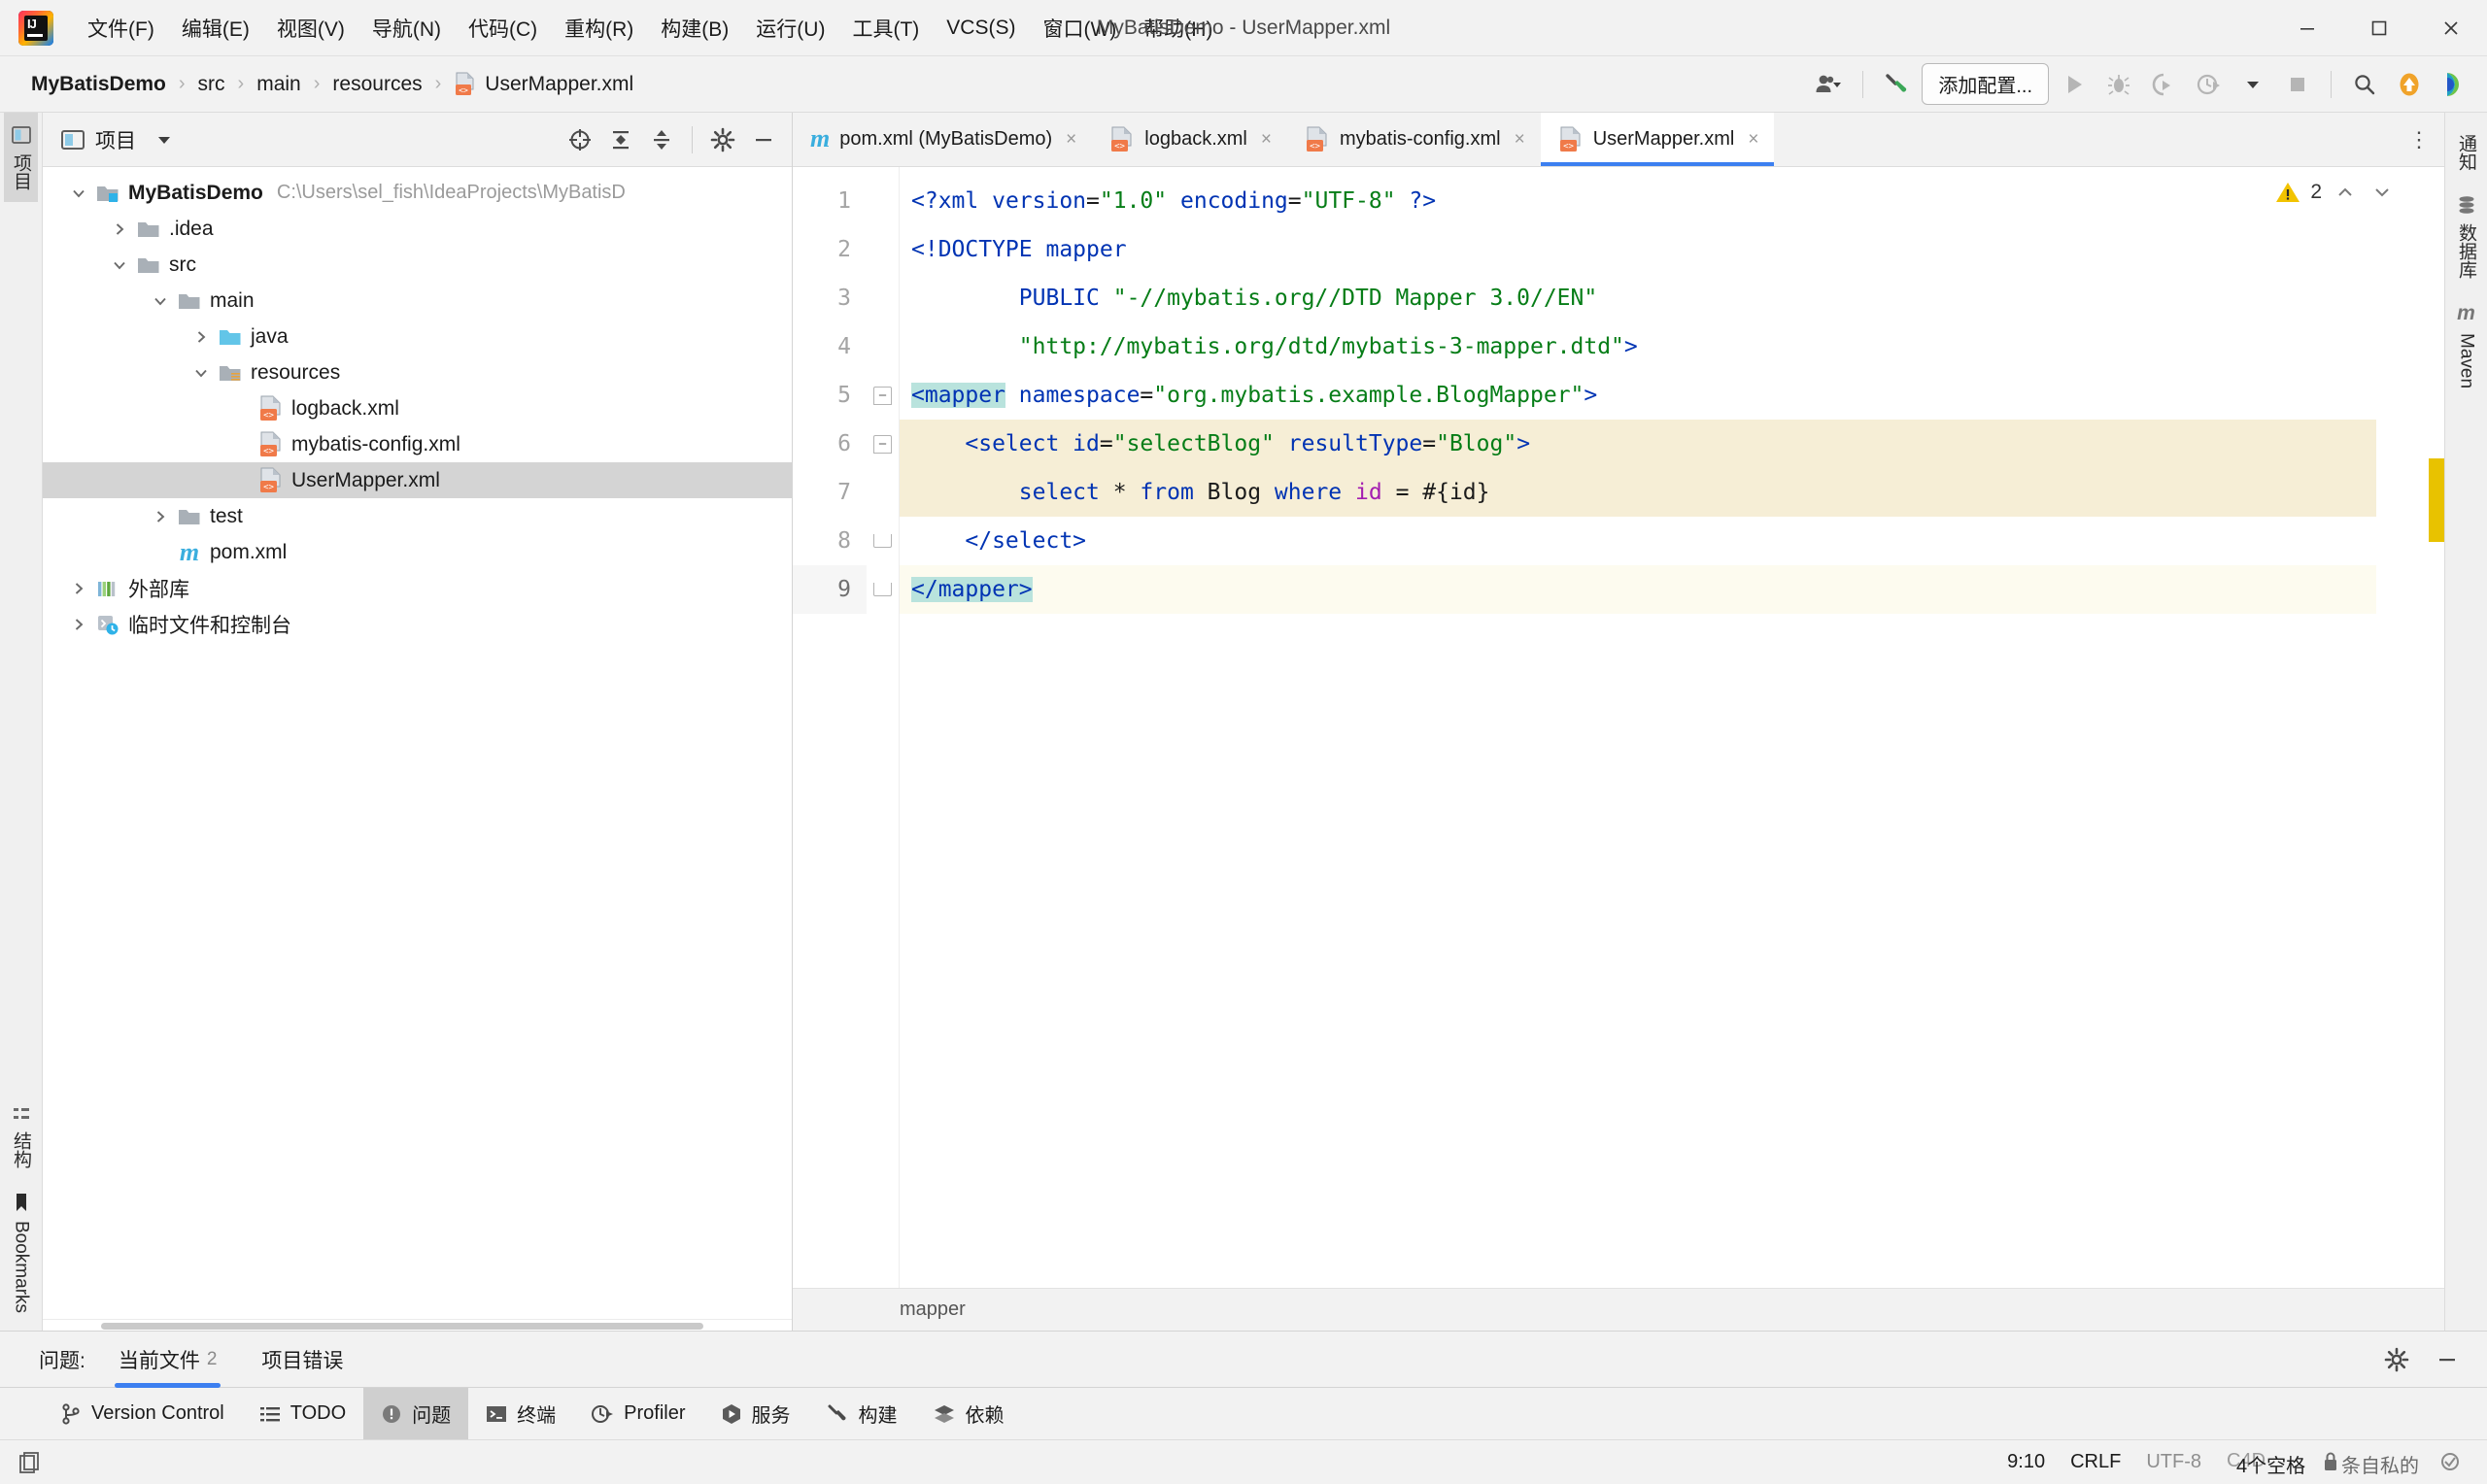 The image size is (2487, 1484). I want to click on chevron-up-icon, so click(2345, 192).